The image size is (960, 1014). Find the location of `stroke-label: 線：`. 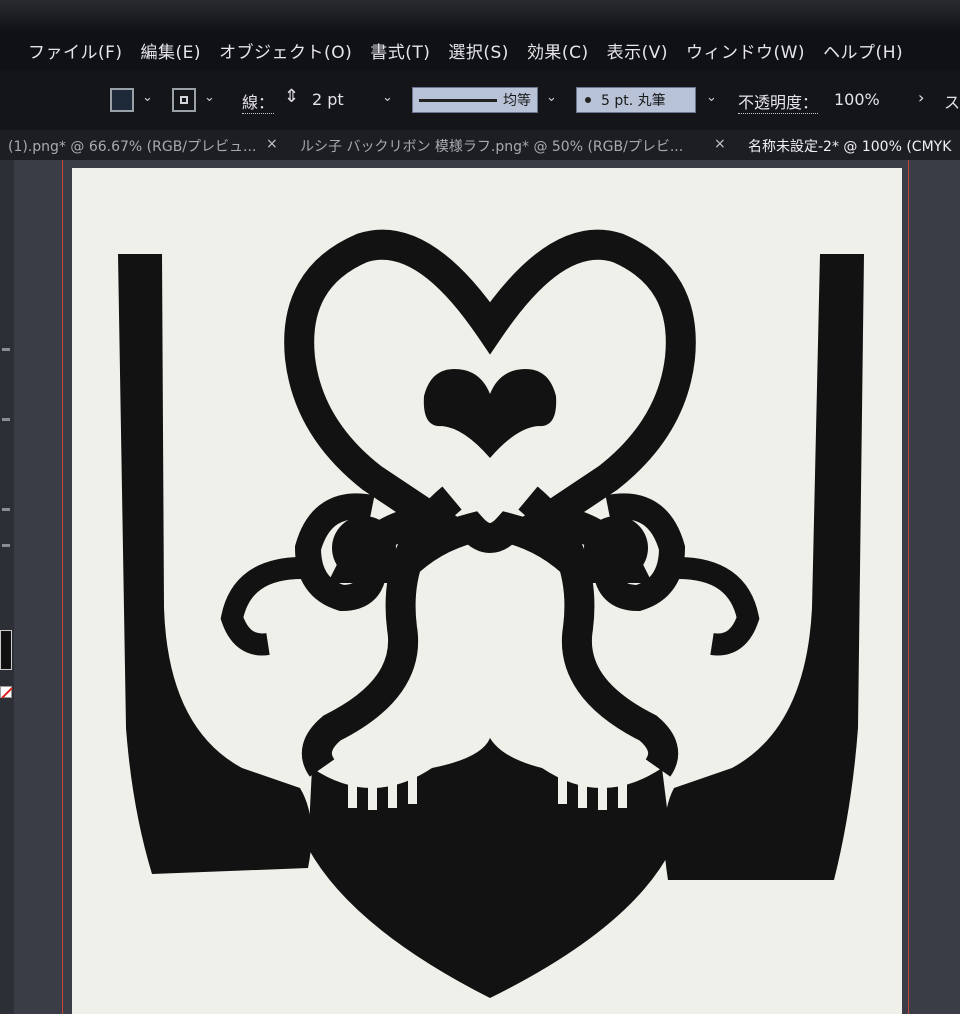

stroke-label: 線： is located at coordinates (258, 101).